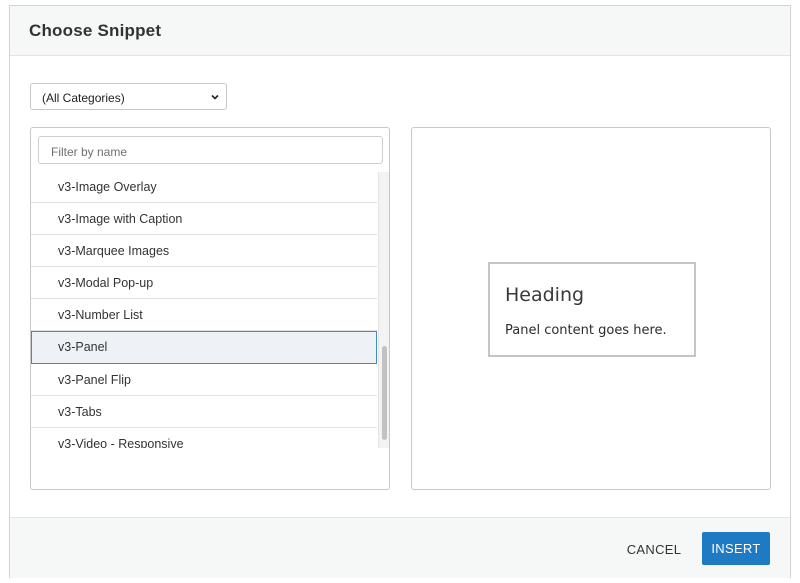  What do you see at coordinates (204, 438) in the screenshot?
I see `list-item: v3-Video - Responsive` at bounding box center [204, 438].